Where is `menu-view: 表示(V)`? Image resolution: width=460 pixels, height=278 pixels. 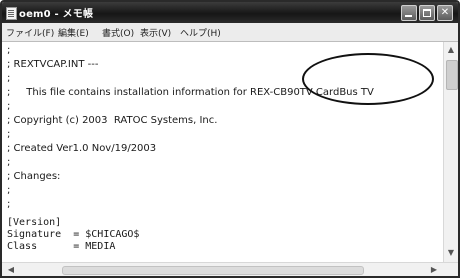
menu-view: 表示(V) is located at coordinates (155, 32).